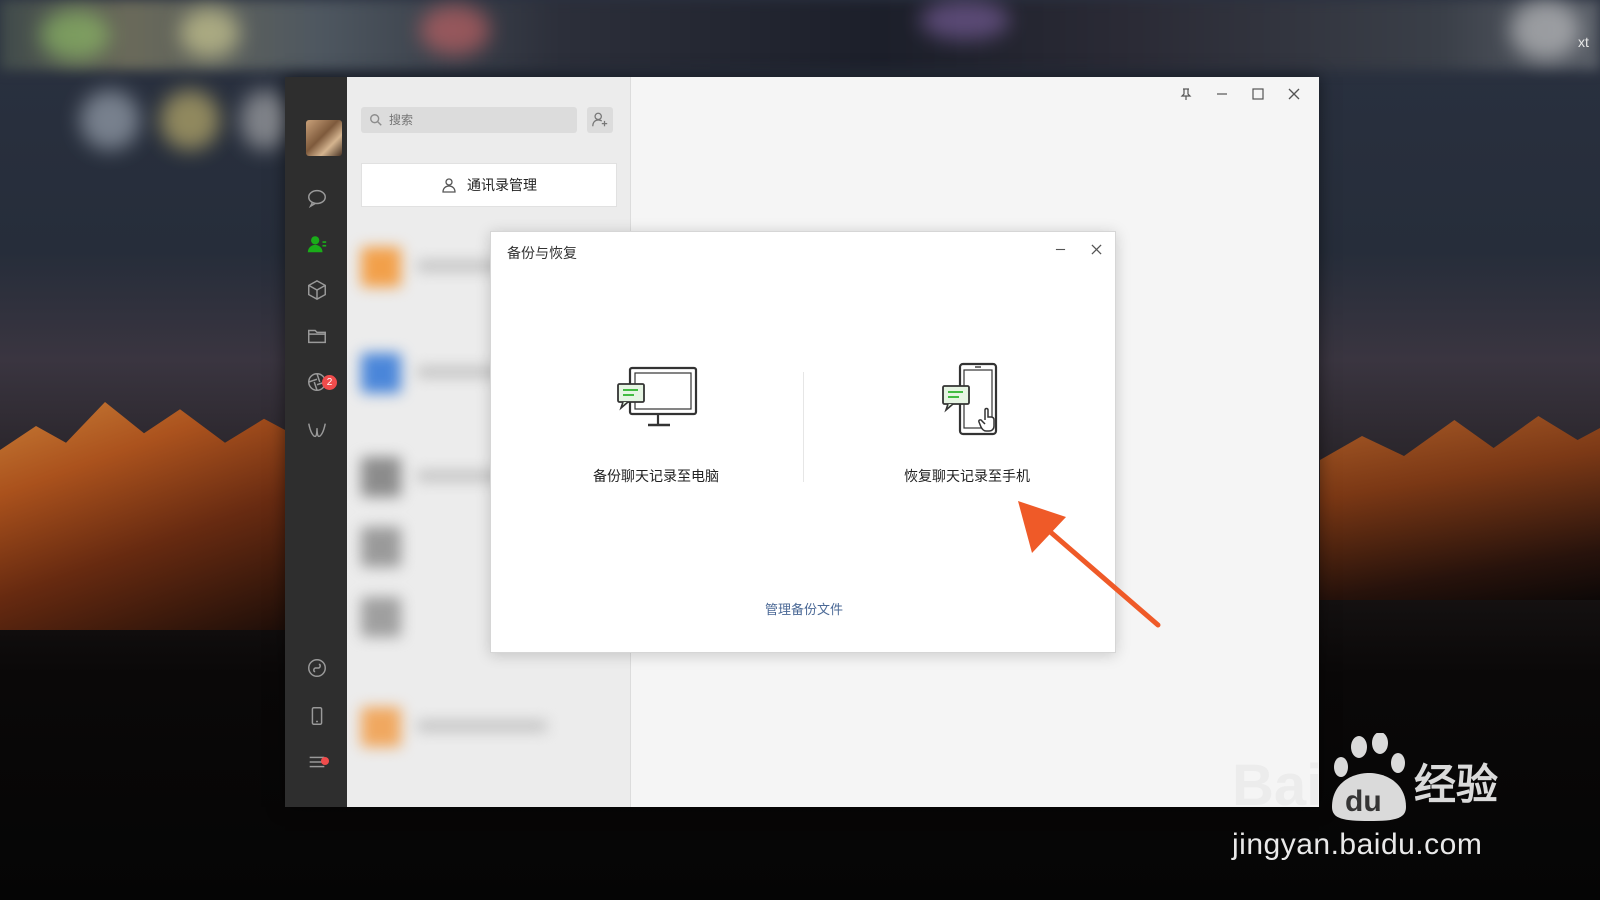 This screenshot has height=900, width=1600. What do you see at coordinates (1583, 42) in the screenshot?
I see `desktop-corner-text: xt` at bounding box center [1583, 42].